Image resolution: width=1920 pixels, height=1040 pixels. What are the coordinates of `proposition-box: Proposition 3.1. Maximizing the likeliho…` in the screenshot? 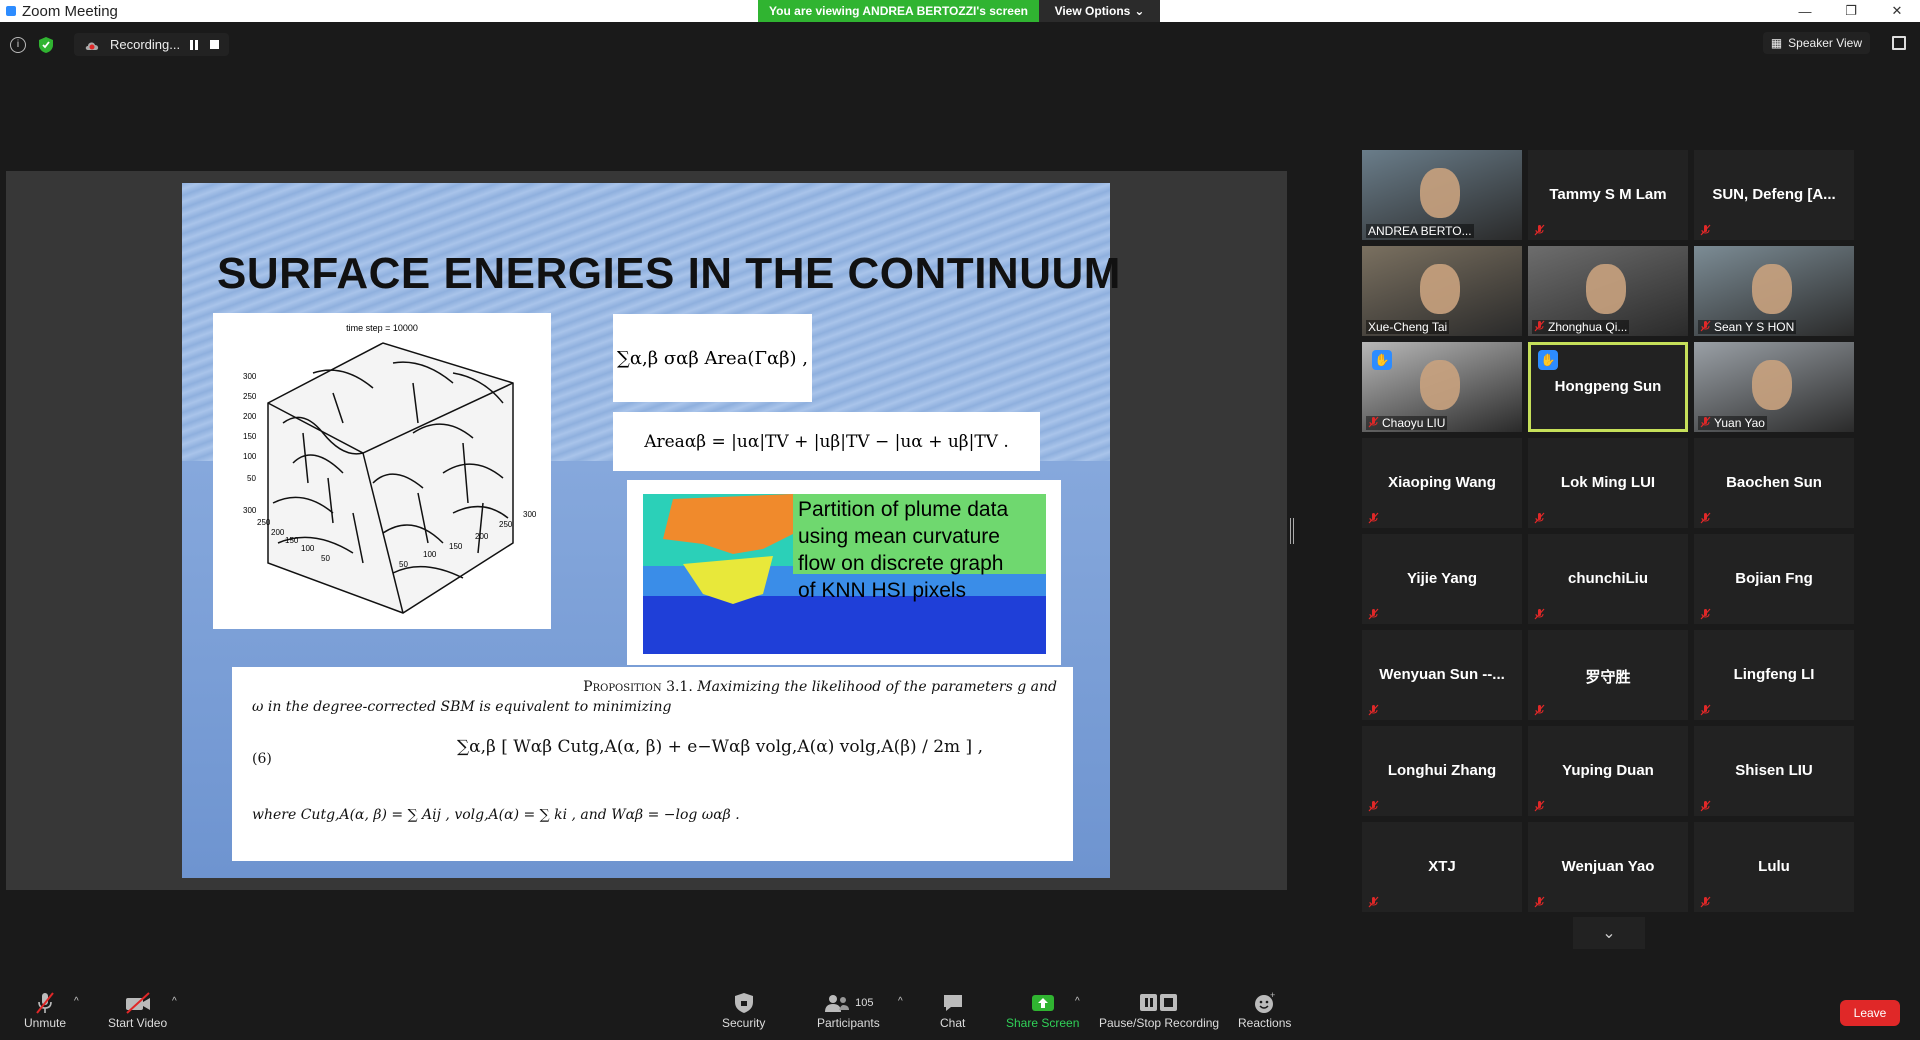 It's located at (652, 764).